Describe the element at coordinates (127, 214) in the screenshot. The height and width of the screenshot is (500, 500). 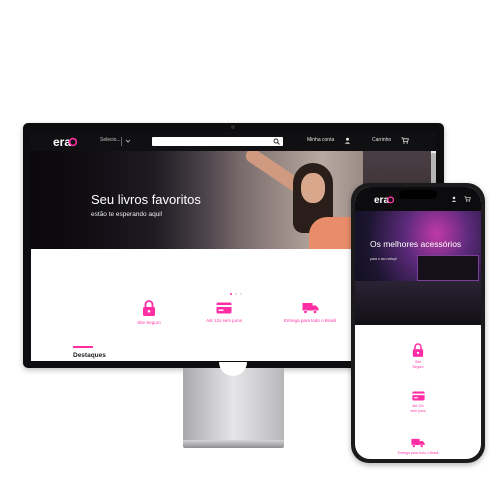
I see `hero-subtitle: estão te esperando aqui!` at that location.